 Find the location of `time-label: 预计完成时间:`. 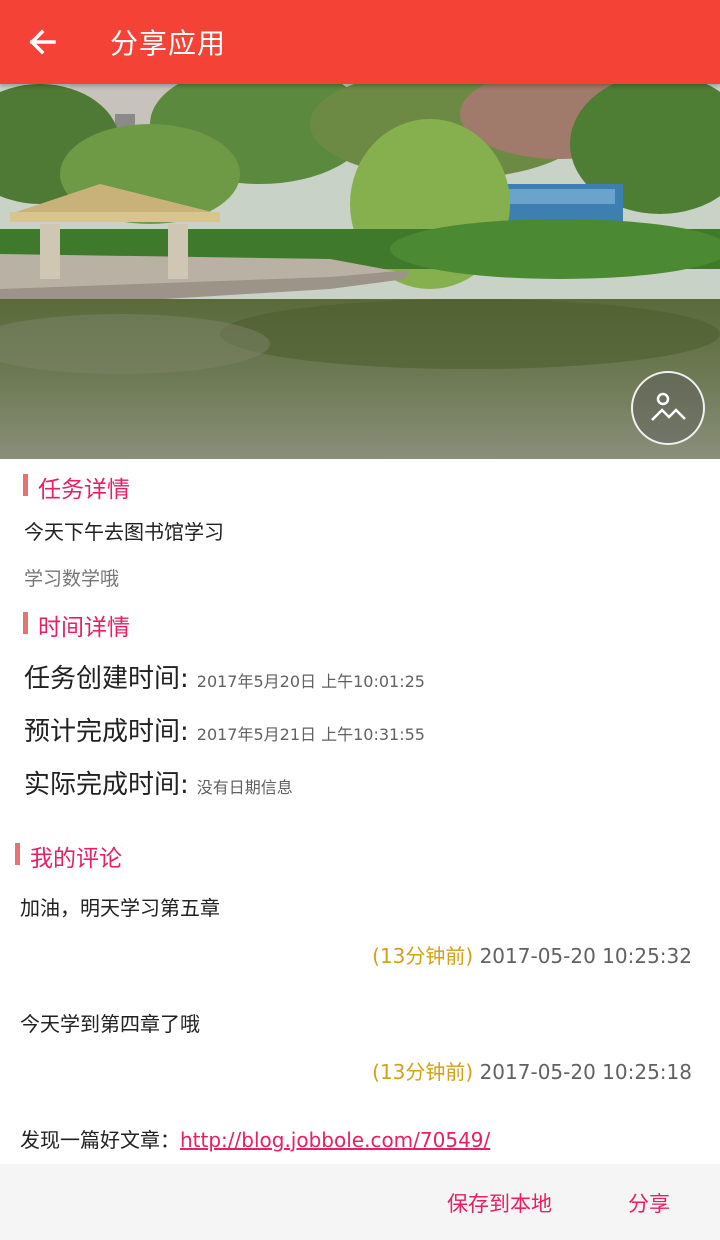

time-label: 预计完成时间: is located at coordinates (106, 732).